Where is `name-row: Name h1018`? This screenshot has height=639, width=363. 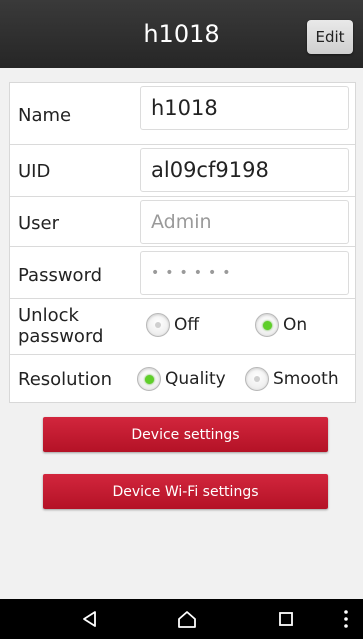 name-row: Name h1018 is located at coordinates (182, 114).